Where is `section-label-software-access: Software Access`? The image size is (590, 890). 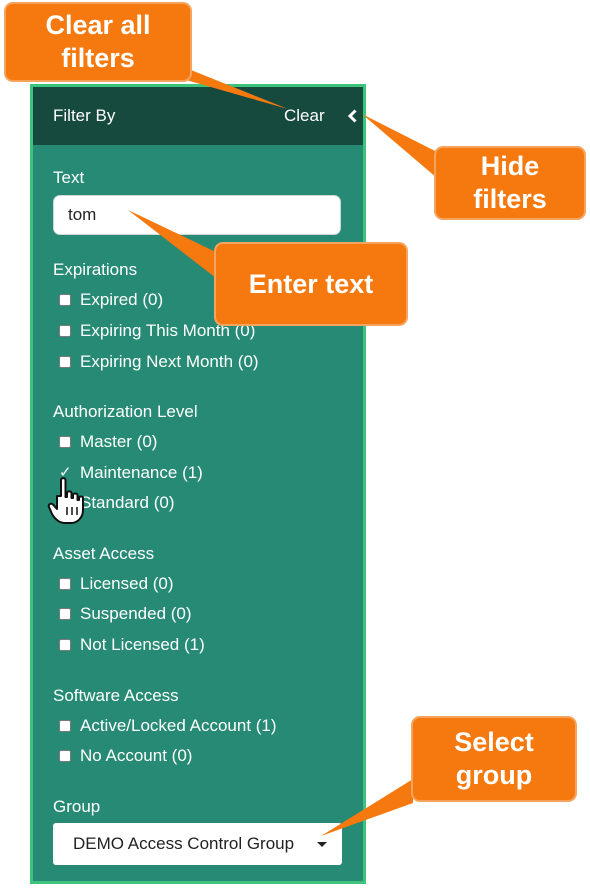 section-label-software-access: Software Access is located at coordinates (116, 695).